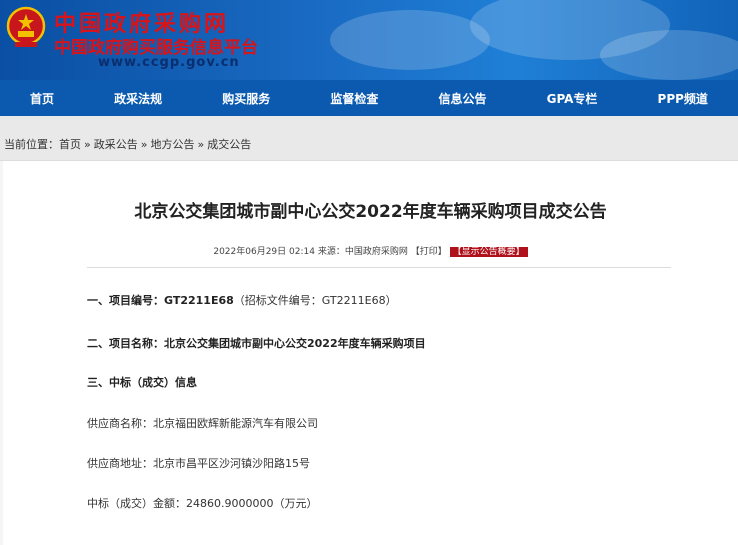 Image resolution: width=738 pixels, height=545 pixels. I want to click on breadcrumb: 当前位置：首页» 政采公告» 地方公告» 成交公告, so click(127, 144).